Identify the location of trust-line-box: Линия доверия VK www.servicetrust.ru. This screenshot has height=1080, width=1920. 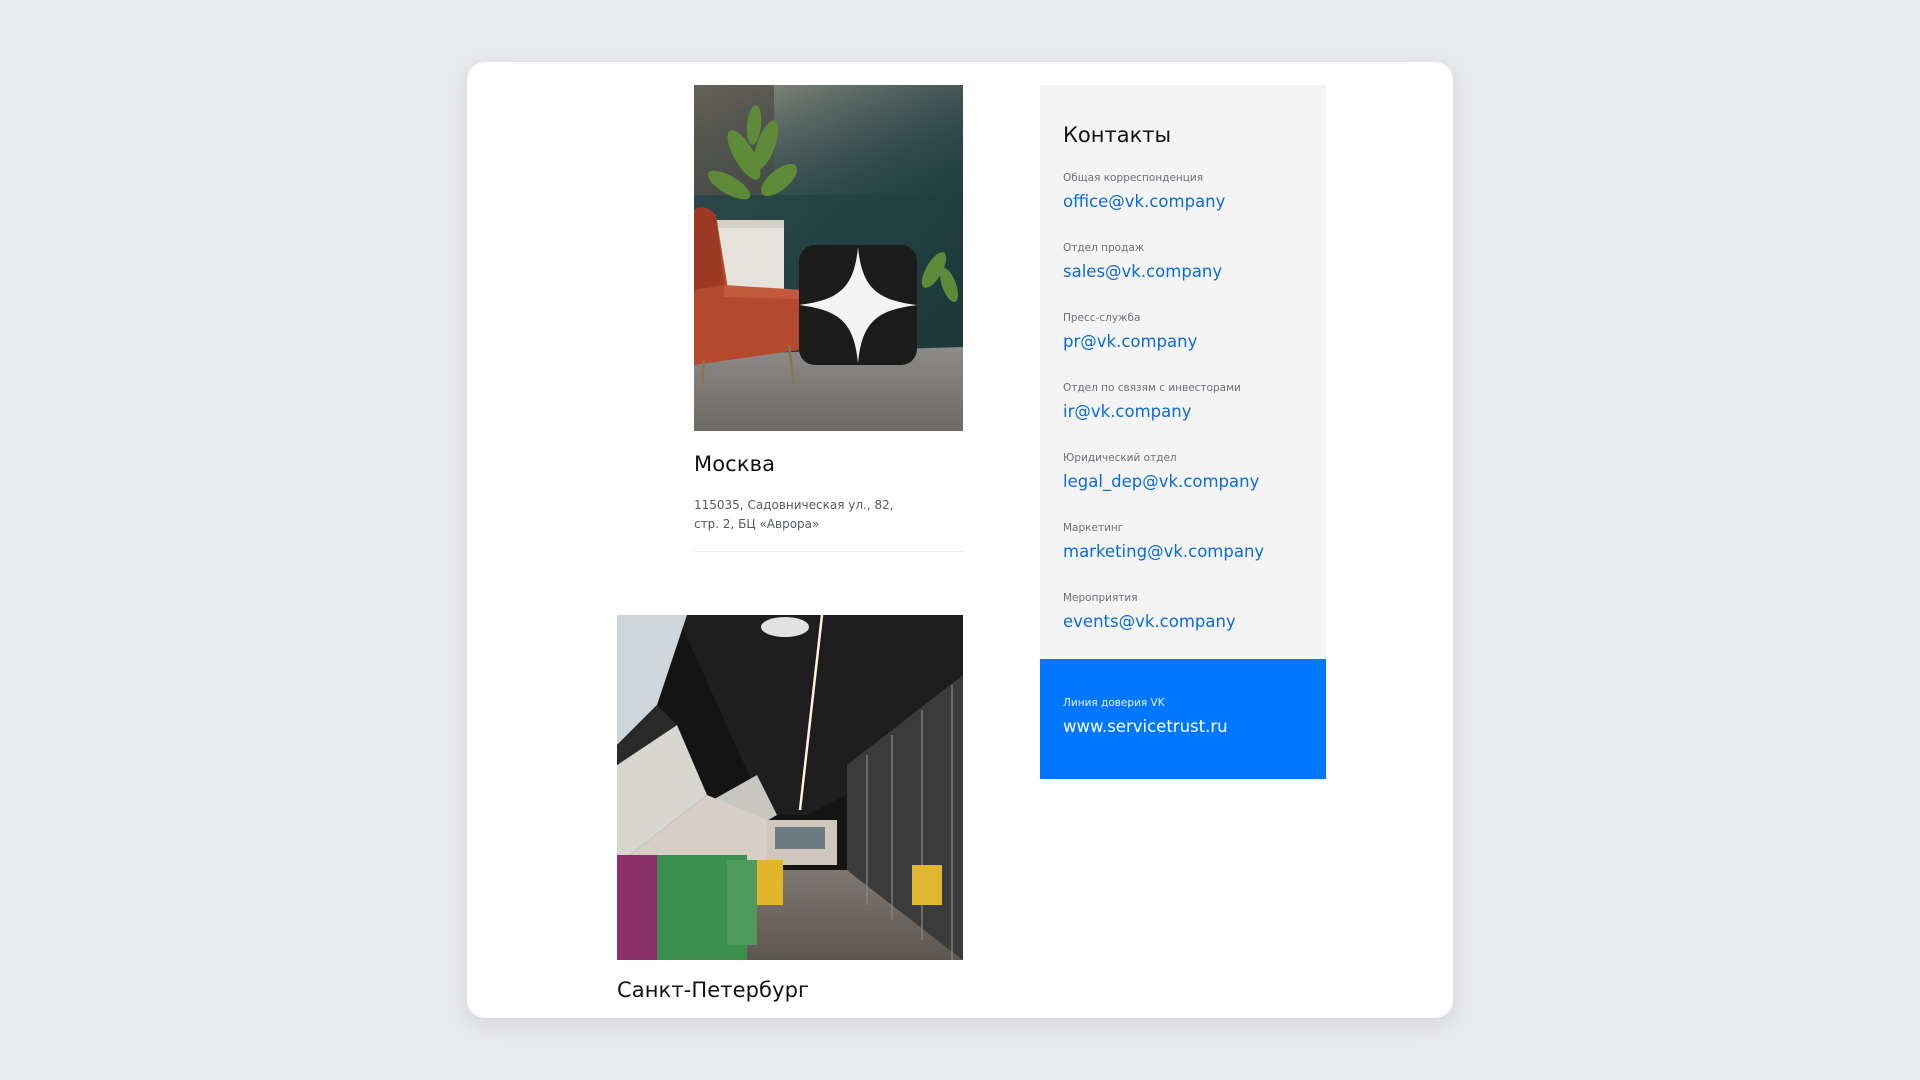
(1183, 719).